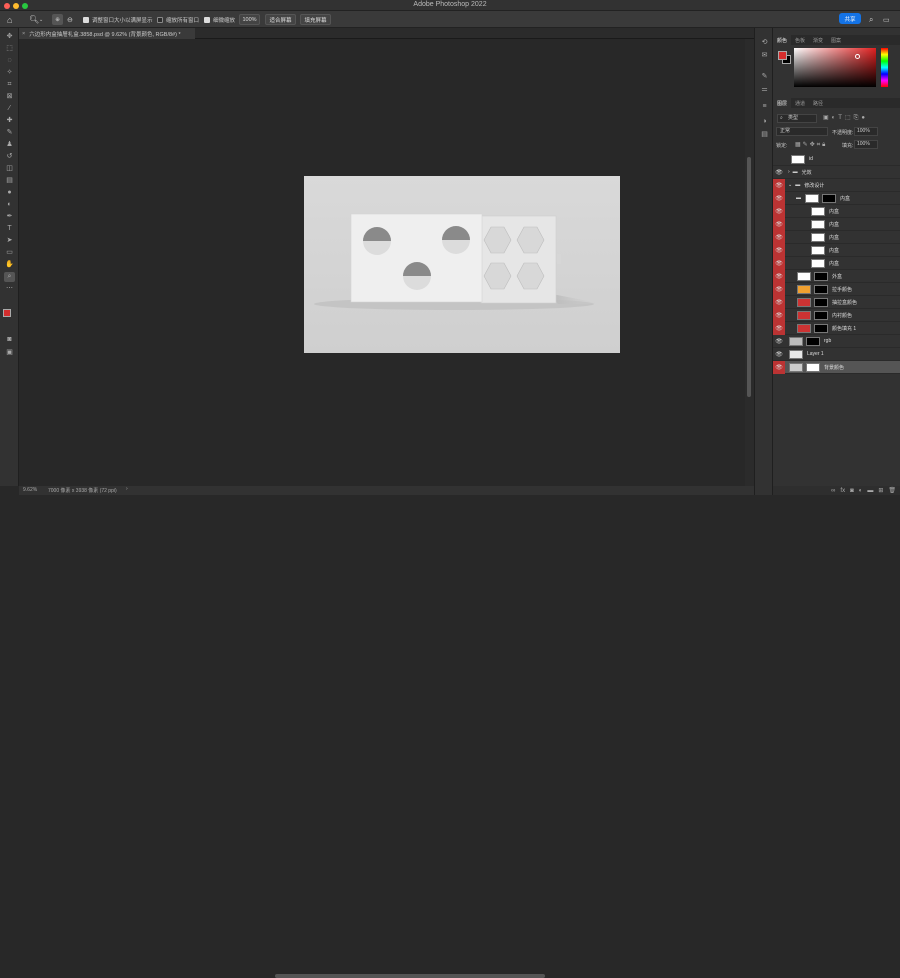 The image size is (900, 978). Describe the element at coordinates (892, 490) in the screenshot. I see `trash-icon: 🗑︎` at that location.